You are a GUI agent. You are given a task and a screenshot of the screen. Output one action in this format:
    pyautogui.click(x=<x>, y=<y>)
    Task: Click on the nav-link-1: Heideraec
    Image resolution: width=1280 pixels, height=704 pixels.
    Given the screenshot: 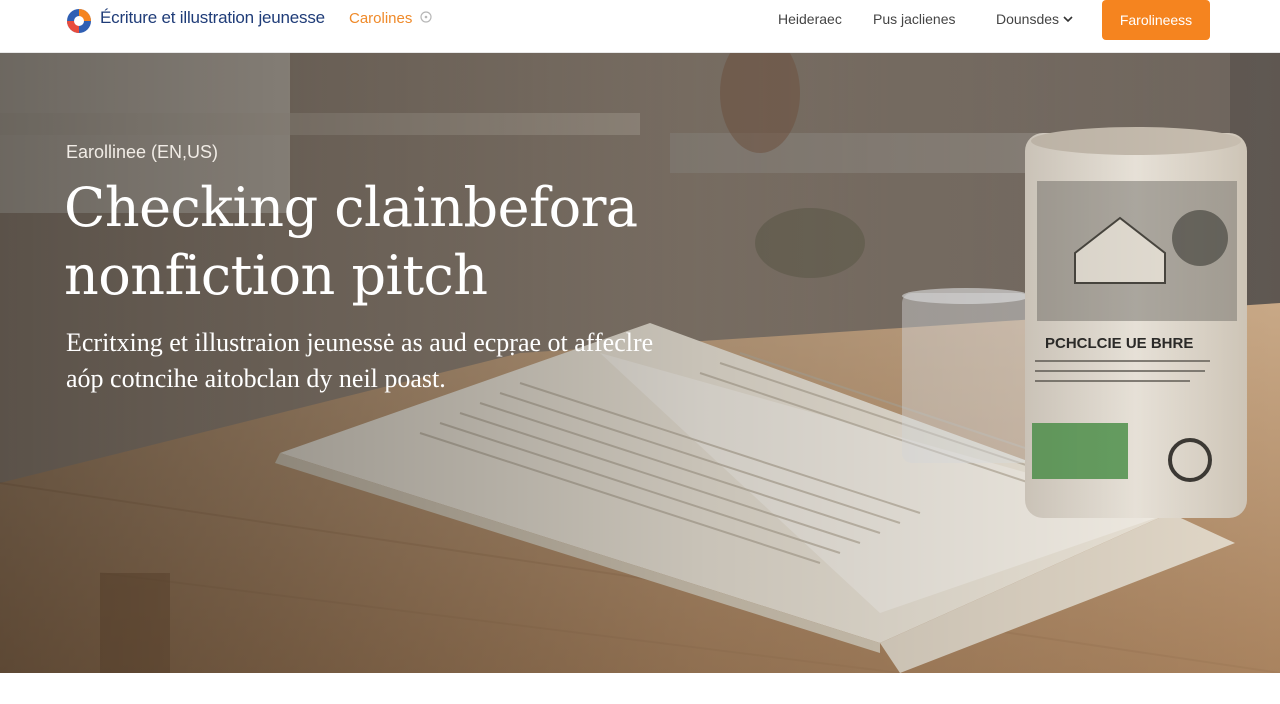 What is the action you would take?
    pyautogui.click(x=810, y=19)
    